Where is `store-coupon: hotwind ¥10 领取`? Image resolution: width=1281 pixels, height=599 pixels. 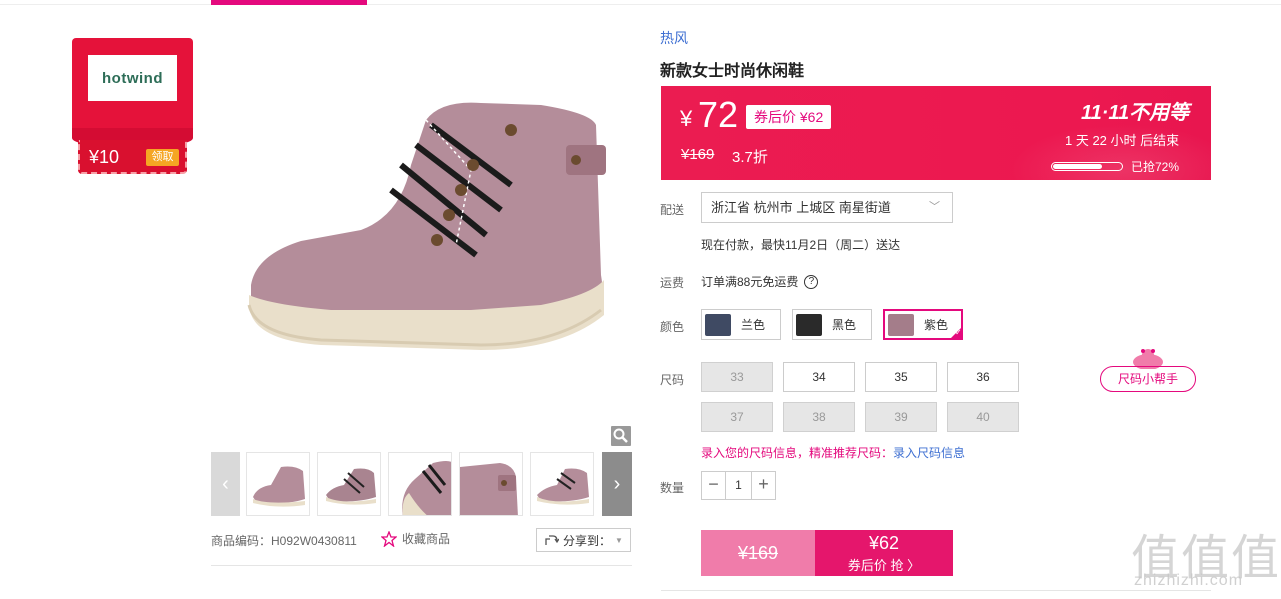 store-coupon: hotwind ¥10 领取 is located at coordinates (132, 106).